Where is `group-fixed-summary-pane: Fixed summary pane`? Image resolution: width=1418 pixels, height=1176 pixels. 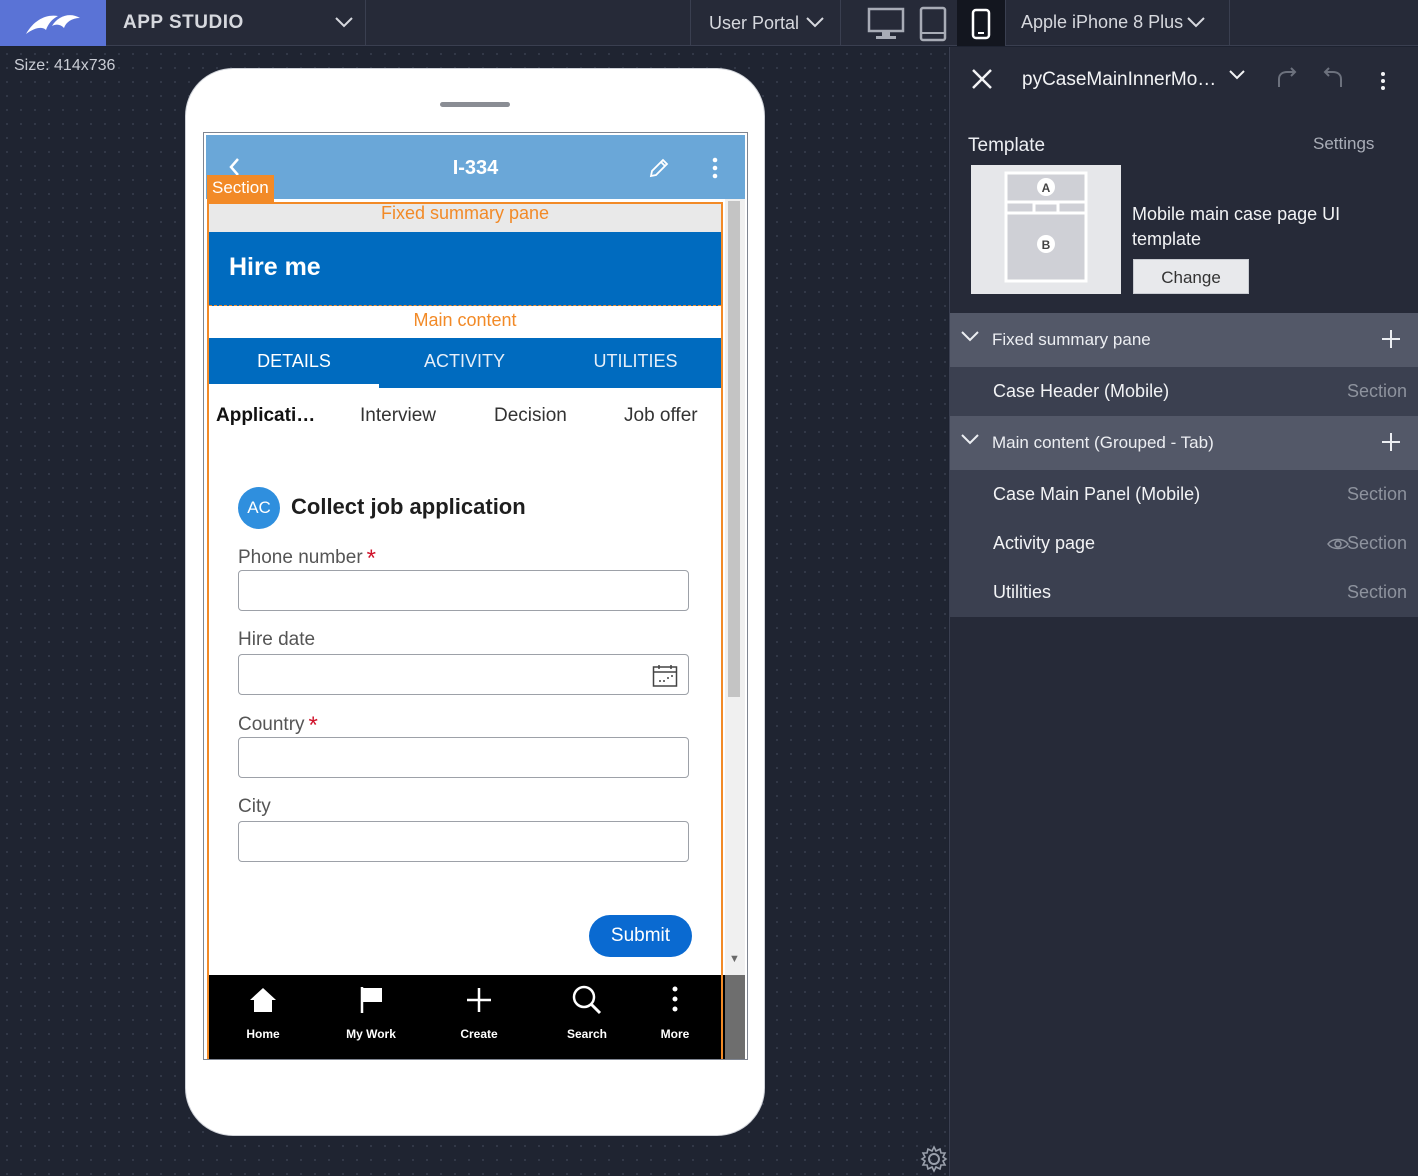
group-fixed-summary-pane: Fixed summary pane is located at coordinates (1184, 340).